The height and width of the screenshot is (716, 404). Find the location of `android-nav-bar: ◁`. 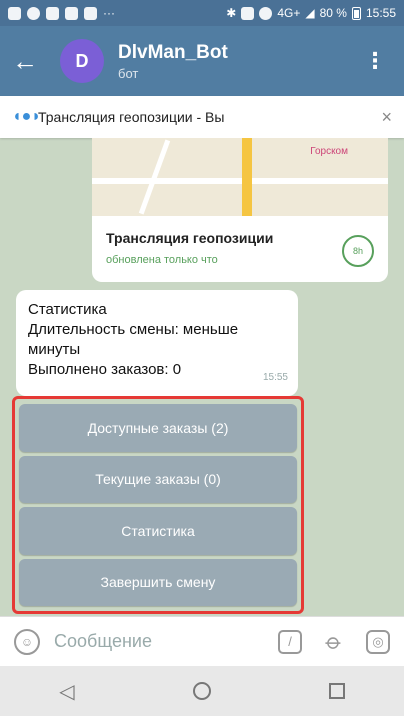

android-nav-bar: ◁ is located at coordinates (202, 691).